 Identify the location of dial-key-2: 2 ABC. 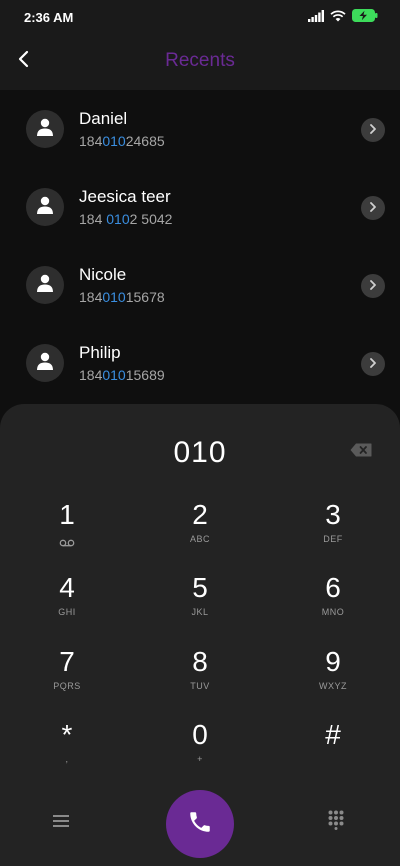
(200, 530).